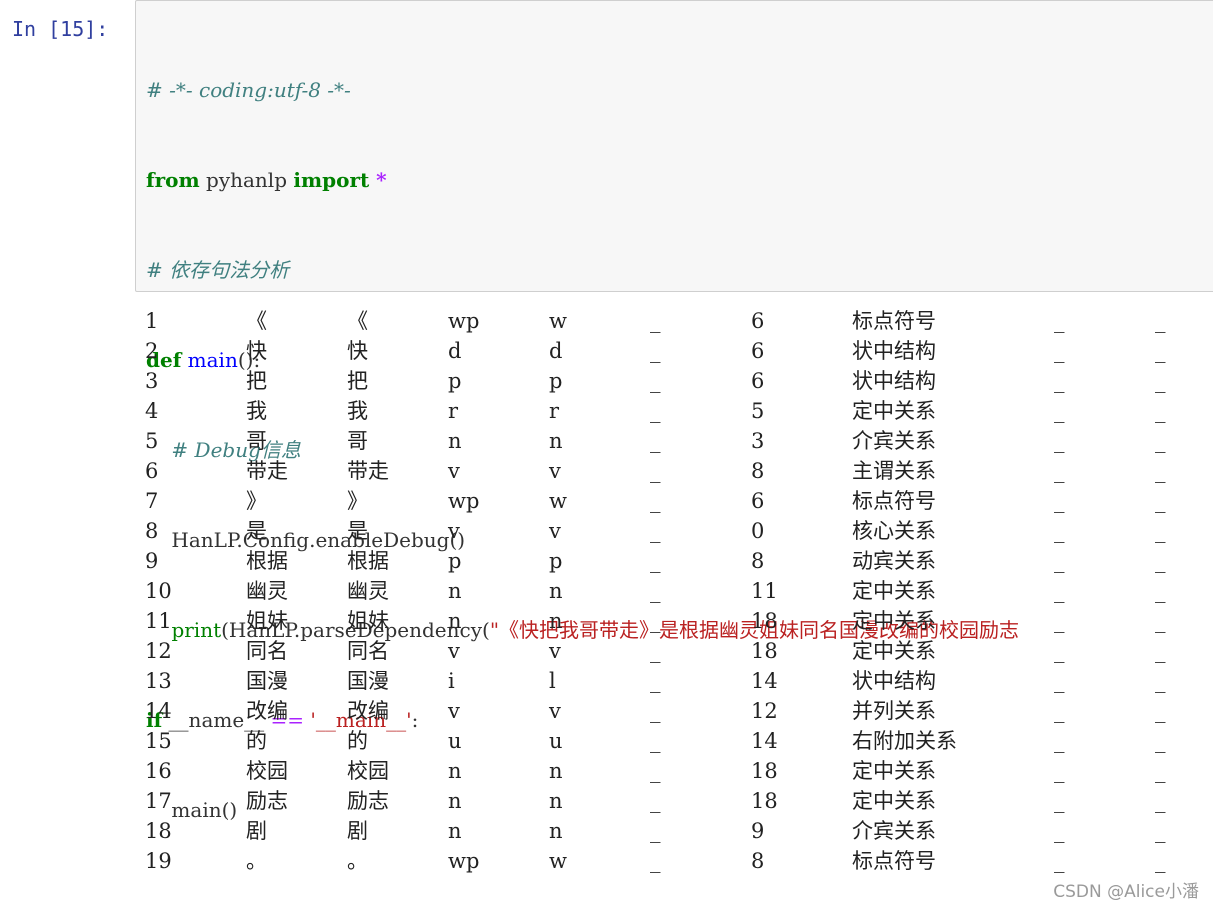 This screenshot has width=1213, height=908. What do you see at coordinates (758, 831) in the screenshot?
I see `output-cell: 9` at bounding box center [758, 831].